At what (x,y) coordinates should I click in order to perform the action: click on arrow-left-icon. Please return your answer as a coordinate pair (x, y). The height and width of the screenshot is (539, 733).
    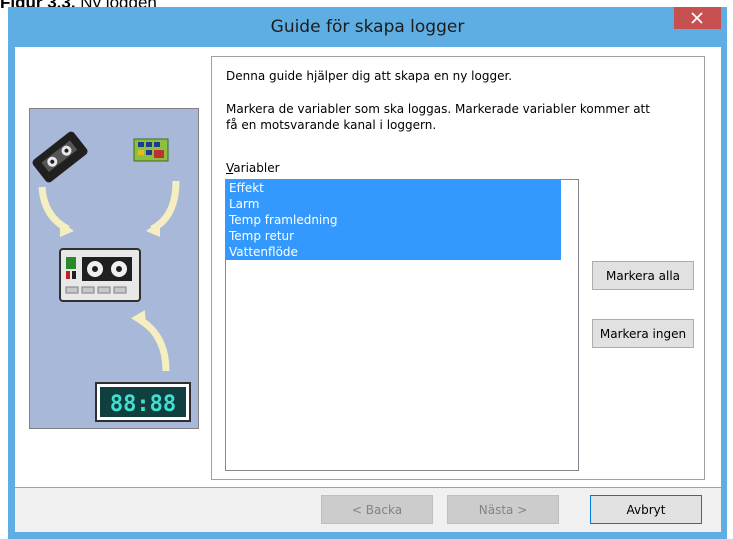
    Looking at the image, I should click on (54, 209).